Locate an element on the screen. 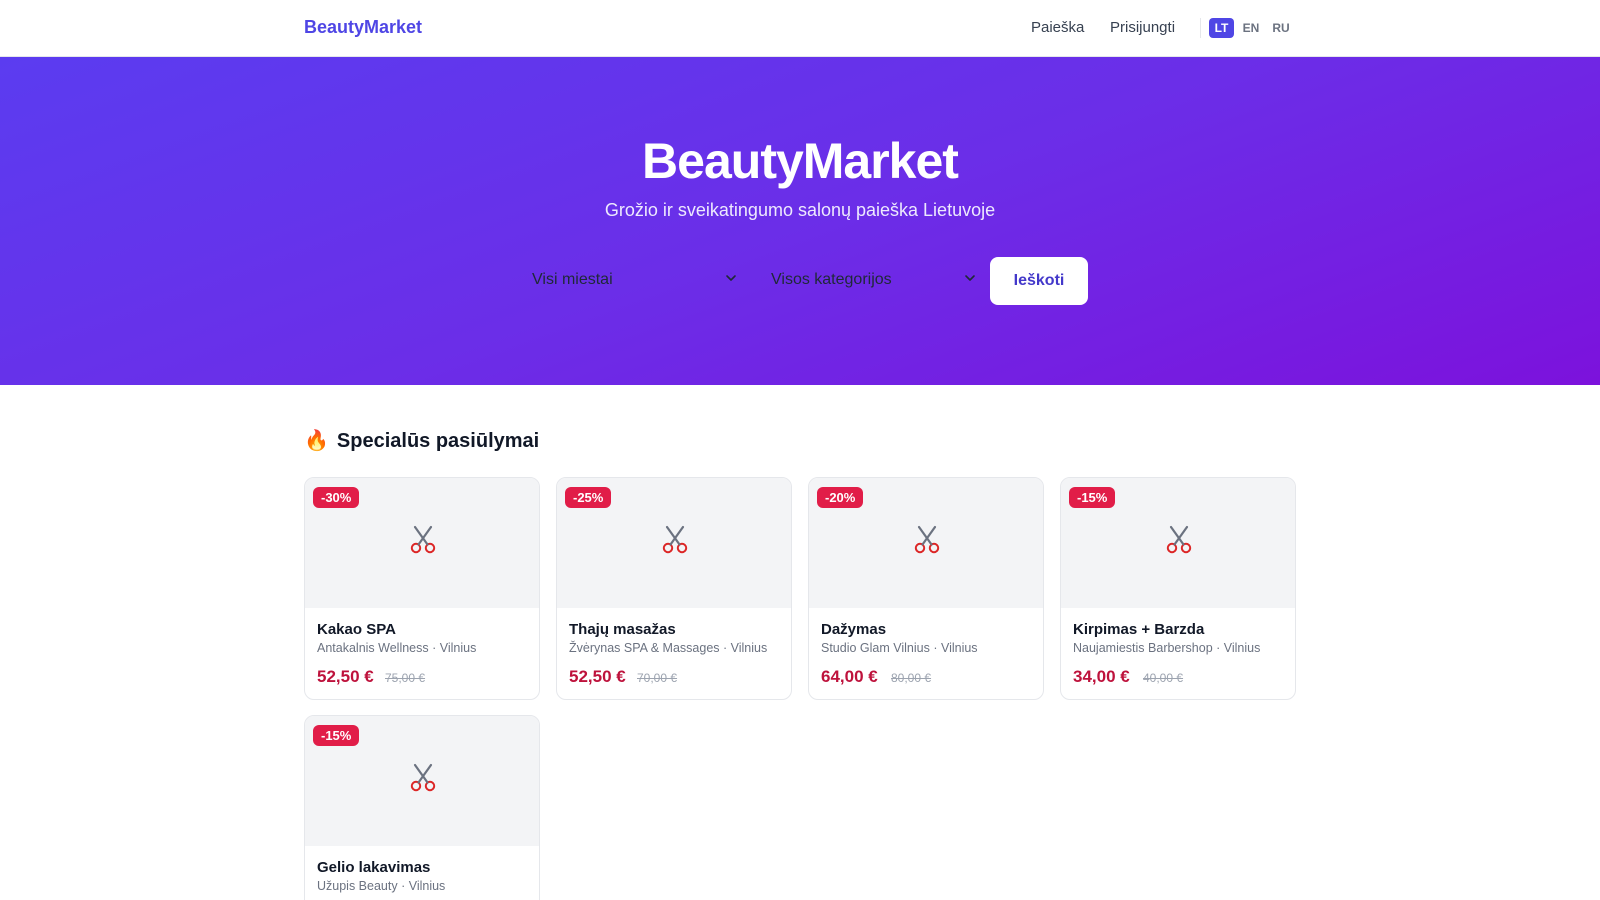 This screenshot has width=1600, height=900. offer-old-price: 80,00 € is located at coordinates (911, 678).